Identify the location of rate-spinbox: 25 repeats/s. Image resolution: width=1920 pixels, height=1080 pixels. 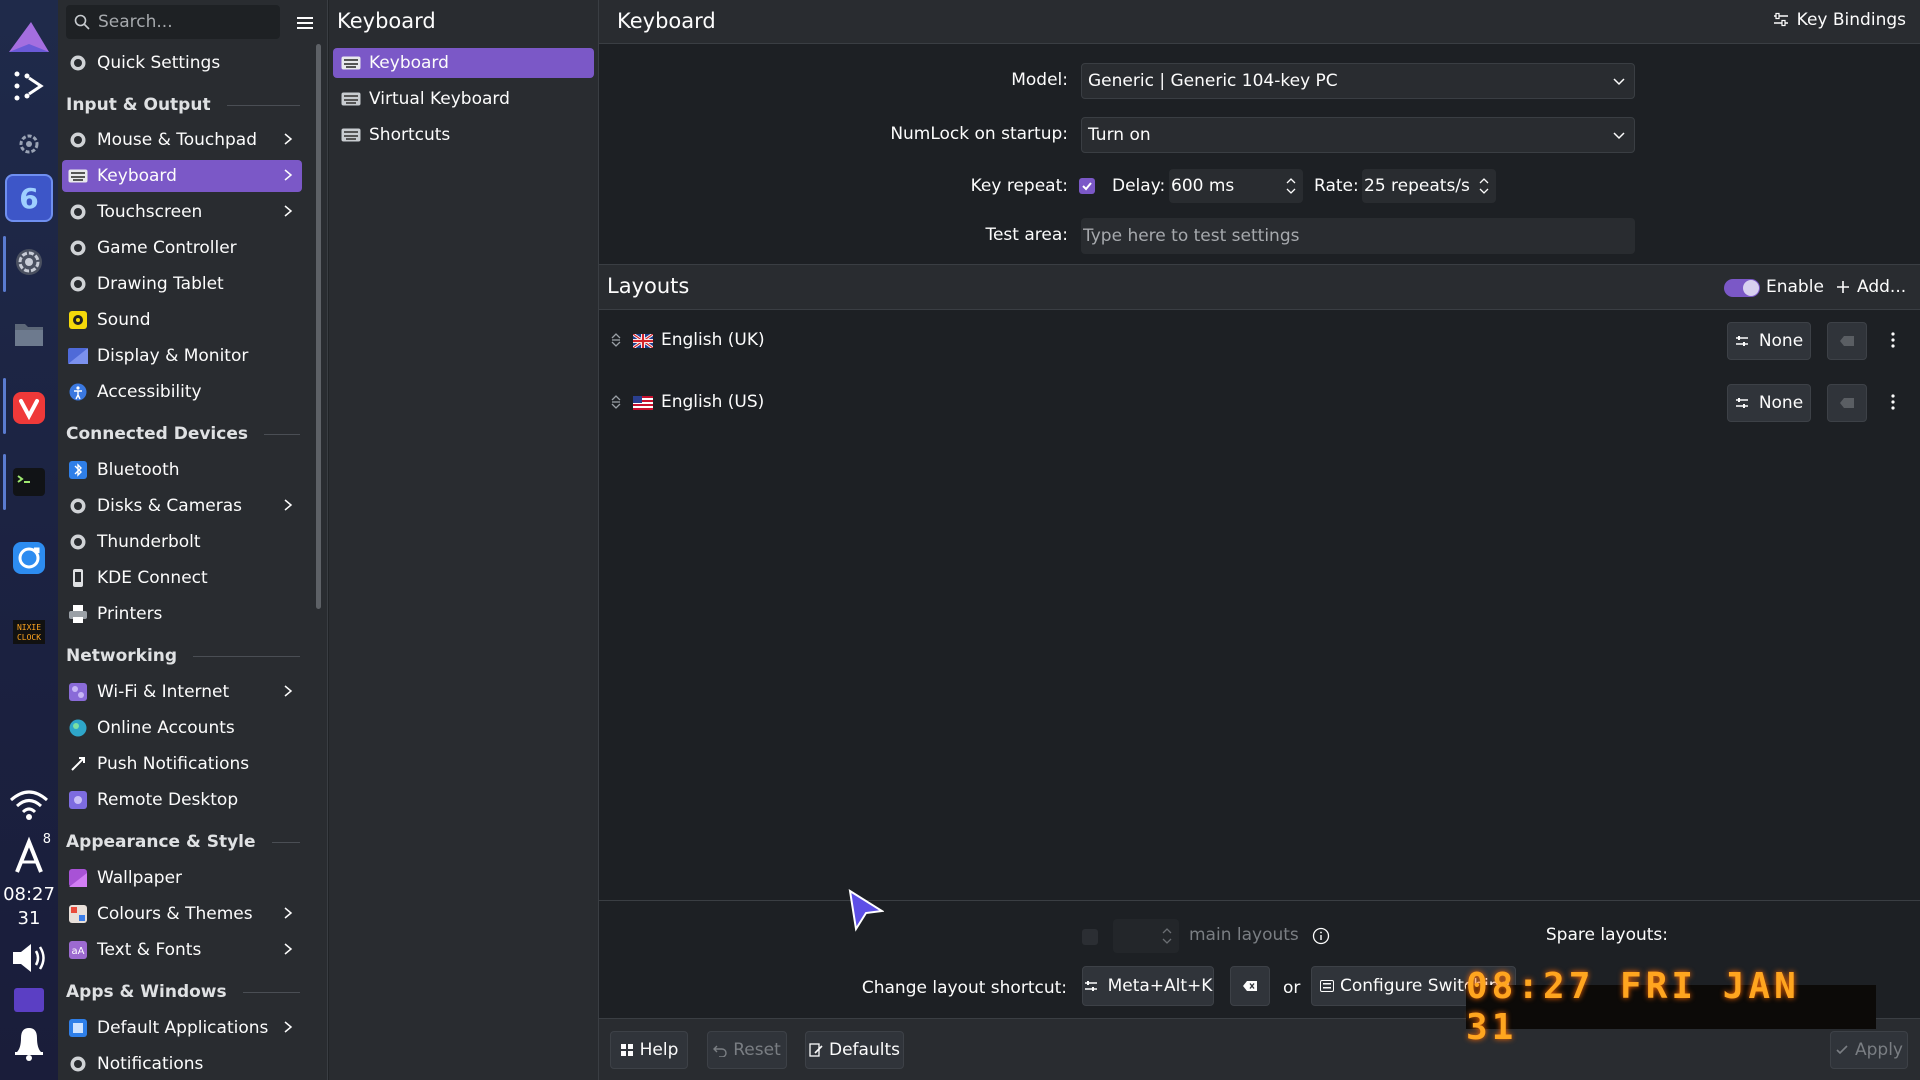
(1429, 186).